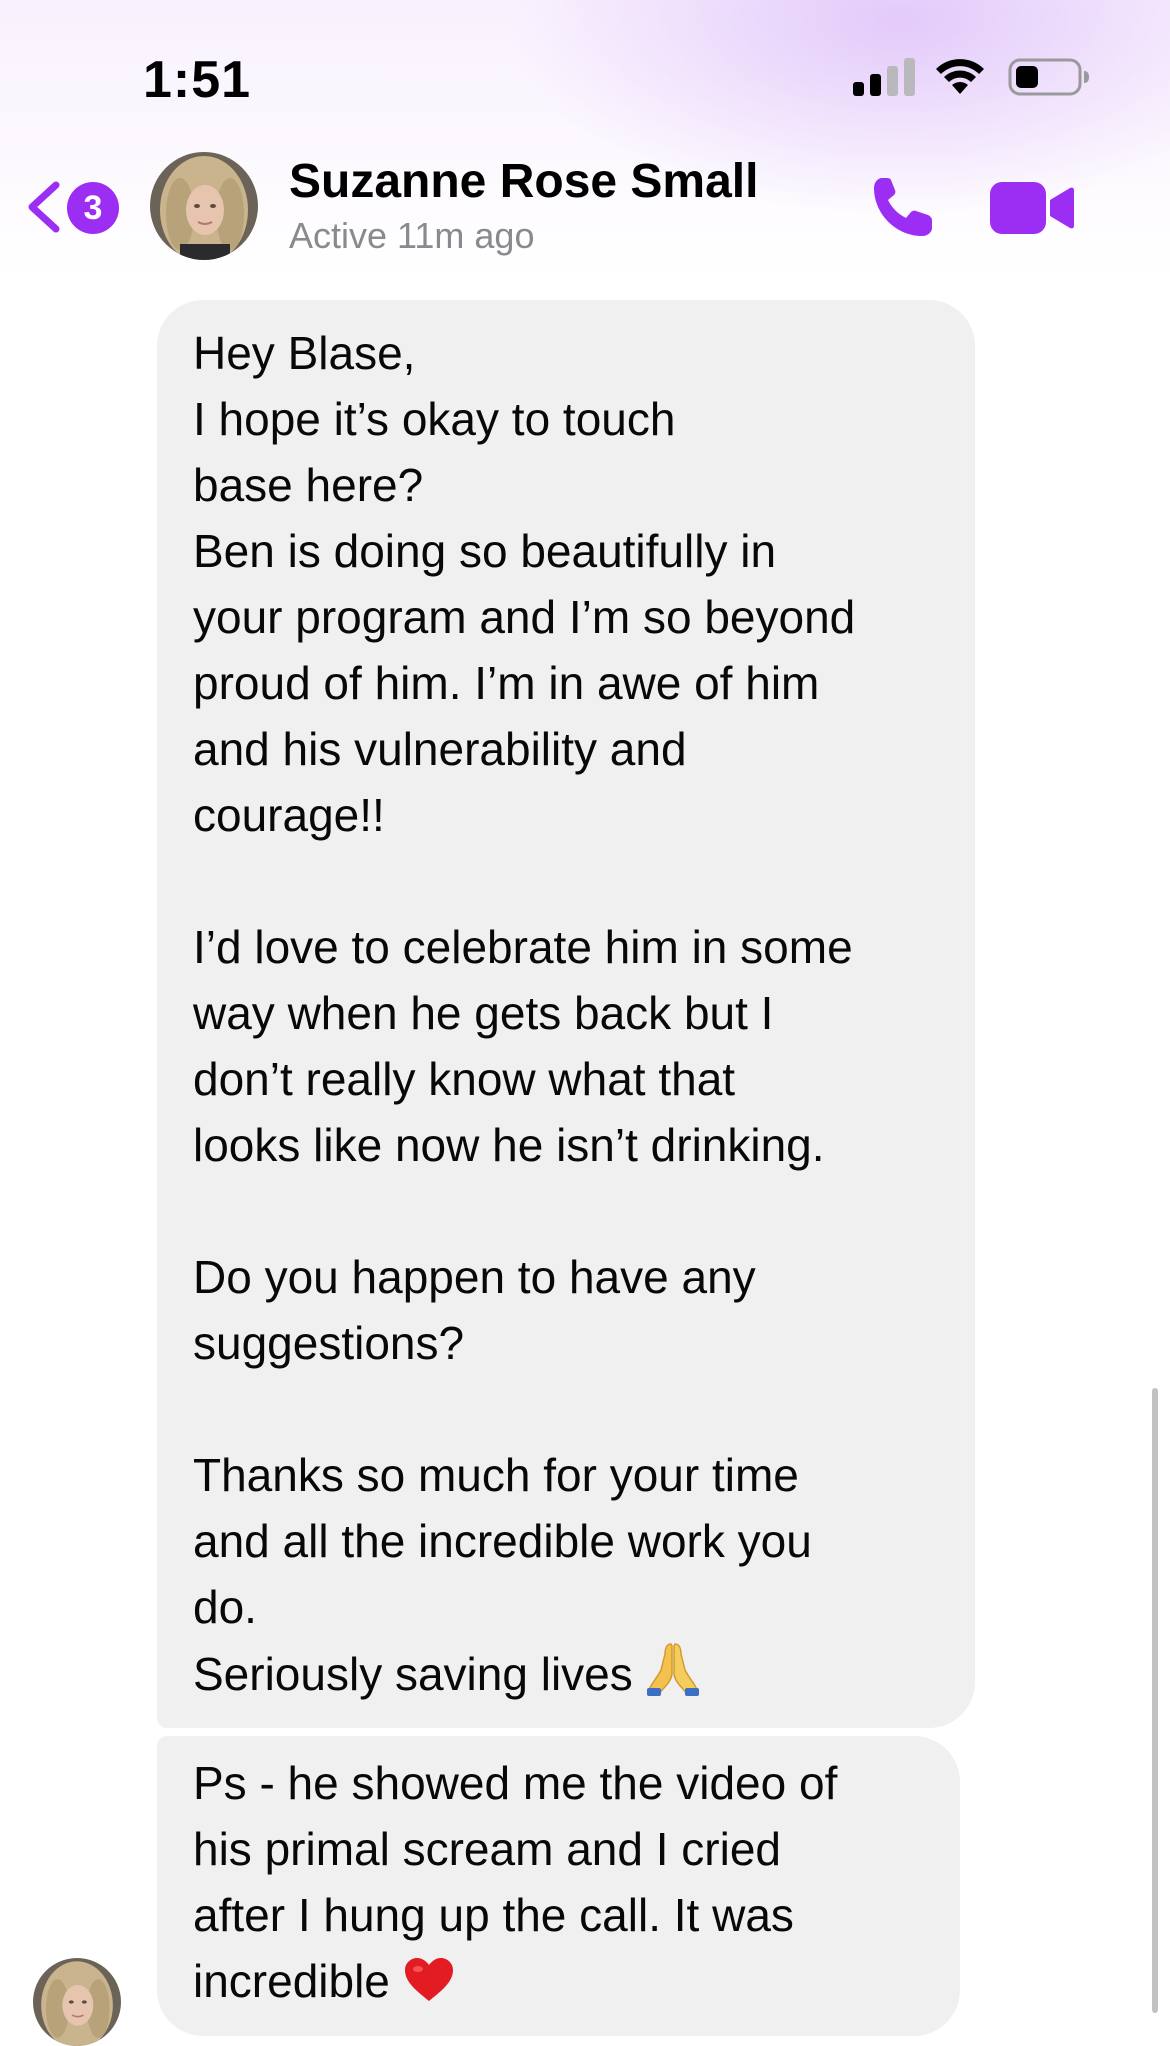 This screenshot has width=1170, height=2046. Describe the element at coordinates (672, 1676) in the screenshot. I see `praying-hands-icon` at that location.